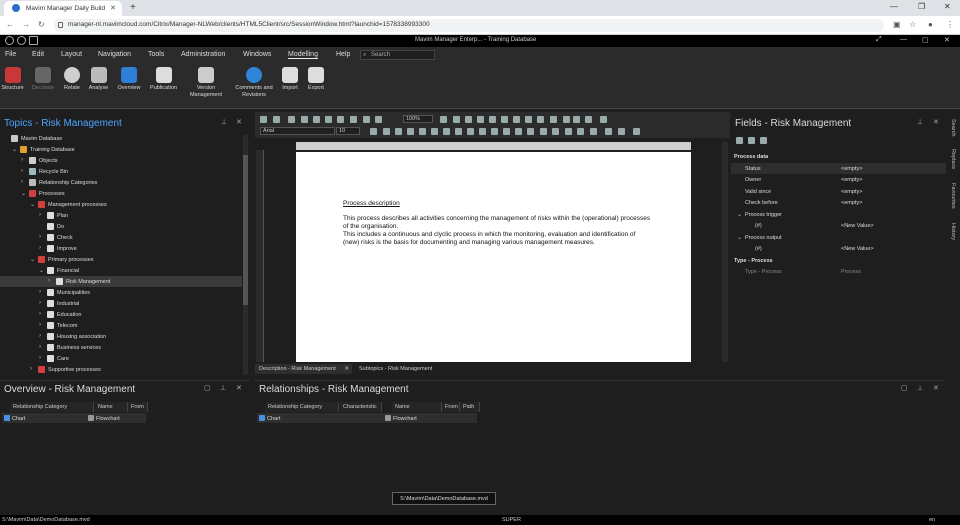  Describe the element at coordinates (206, 82) in the screenshot. I see `version-management-button: Version Management` at that location.